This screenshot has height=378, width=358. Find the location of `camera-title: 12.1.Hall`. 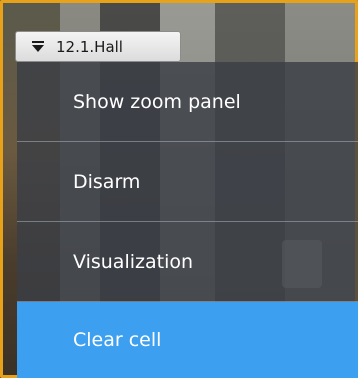

camera-title: 12.1.Hall is located at coordinates (89, 46).